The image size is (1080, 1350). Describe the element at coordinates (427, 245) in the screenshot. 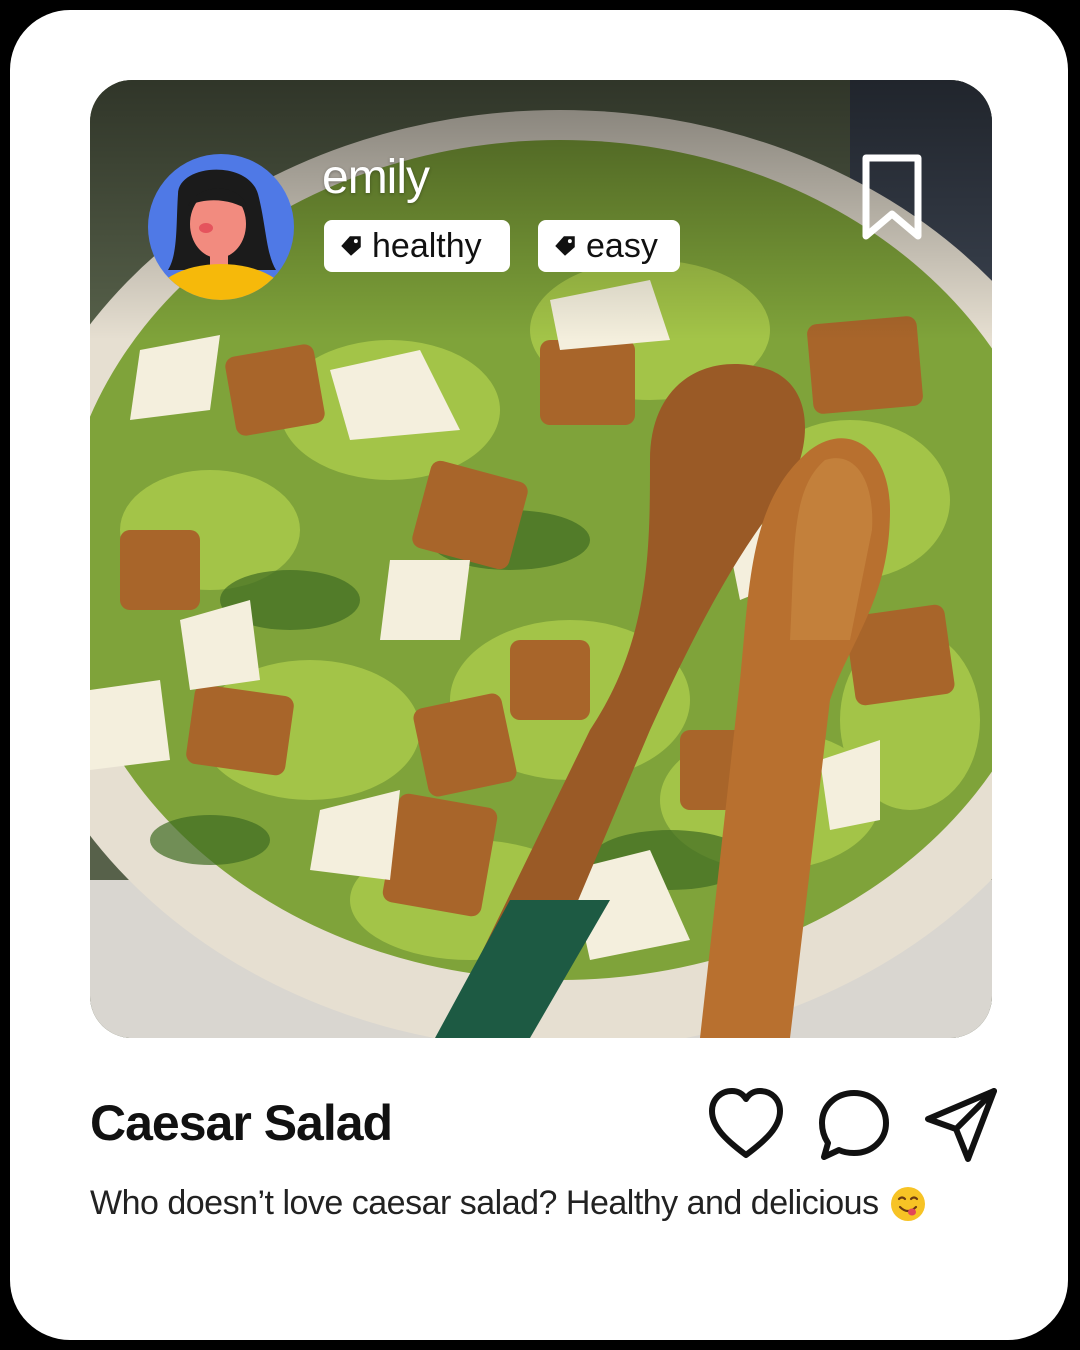

I see `tag-label: healthy` at that location.